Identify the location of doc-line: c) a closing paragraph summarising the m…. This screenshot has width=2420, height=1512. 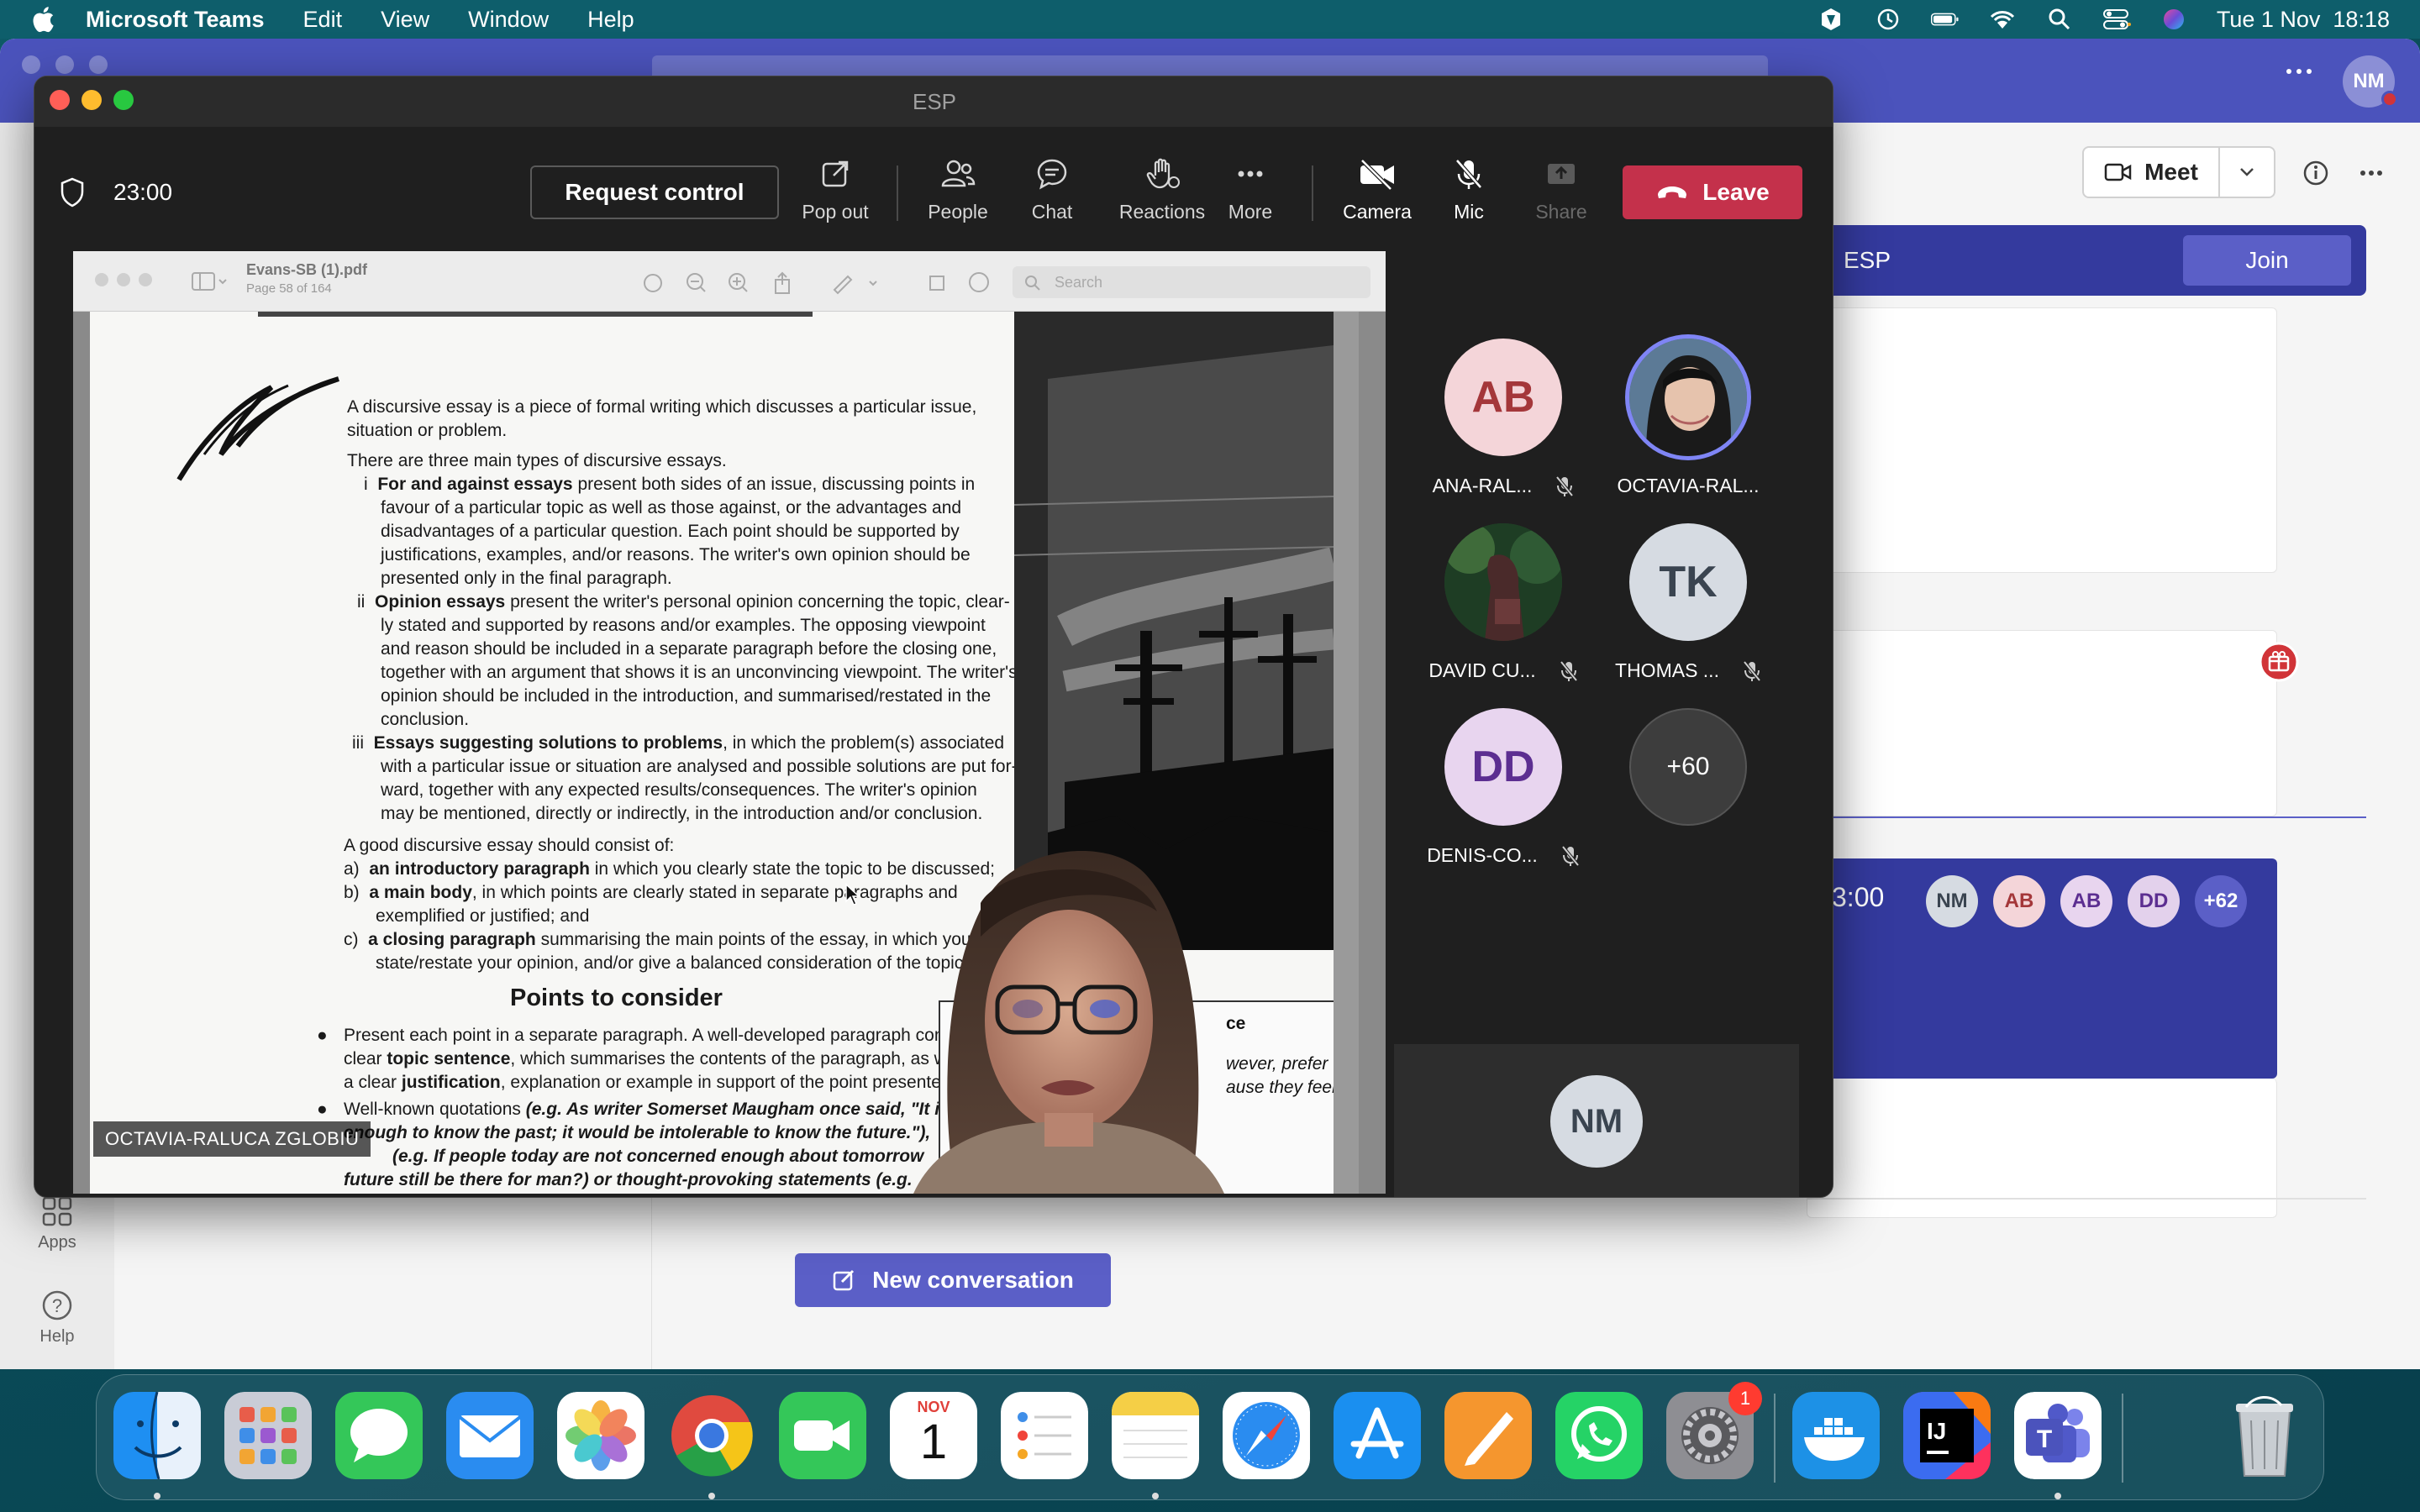
(658, 939).